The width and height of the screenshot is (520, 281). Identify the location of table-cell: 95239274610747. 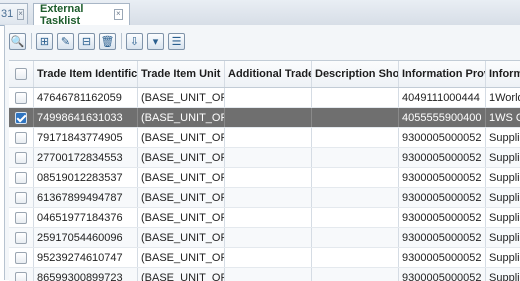
(86, 257).